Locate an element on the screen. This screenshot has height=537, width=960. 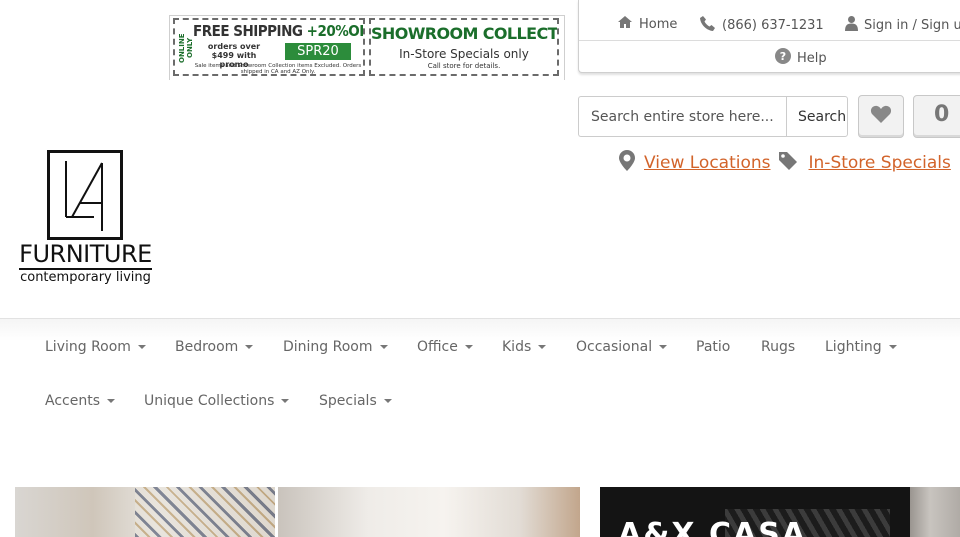
free-shipping-text: FREE SHIPPING is located at coordinates (248, 31).